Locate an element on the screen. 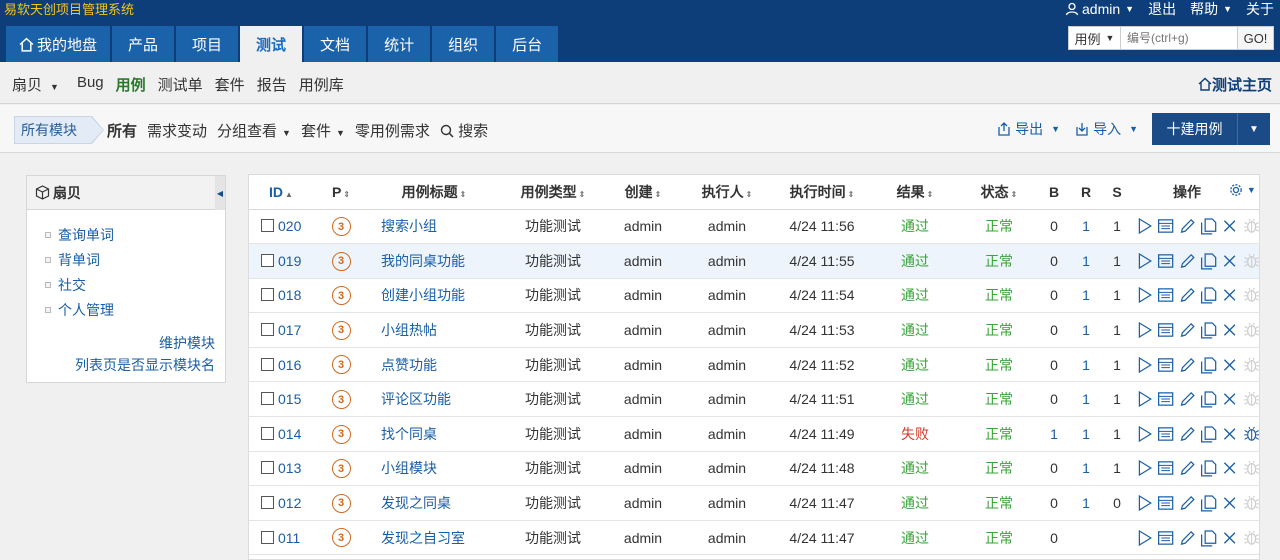 The width and height of the screenshot is (1280, 560). nav-tab-1: 产品 is located at coordinates (143, 44).